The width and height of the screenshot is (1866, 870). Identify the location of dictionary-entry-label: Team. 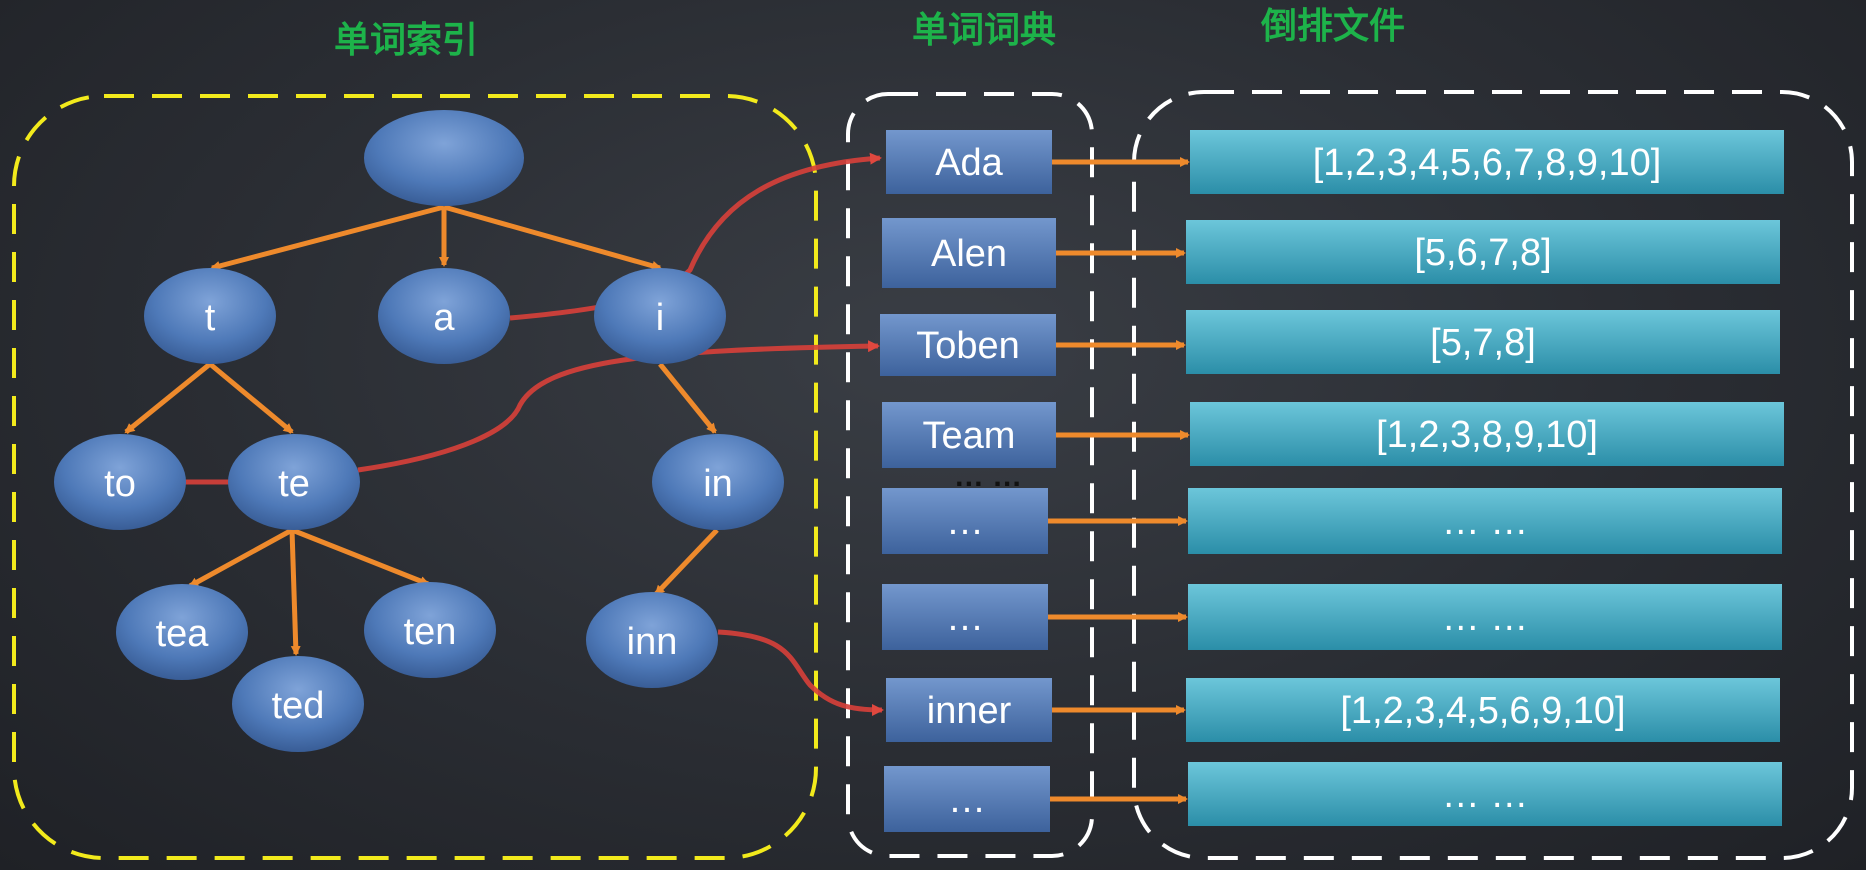
(969, 436).